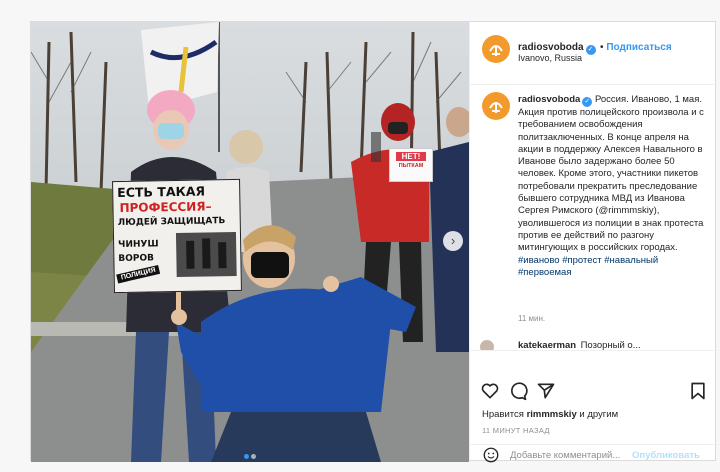 This screenshot has height=472, width=720. Describe the element at coordinates (171, 222) in the screenshot. I see `sign-line-3: ЛЮДЕЙ ЗАЩИЩАТЬ` at that location.